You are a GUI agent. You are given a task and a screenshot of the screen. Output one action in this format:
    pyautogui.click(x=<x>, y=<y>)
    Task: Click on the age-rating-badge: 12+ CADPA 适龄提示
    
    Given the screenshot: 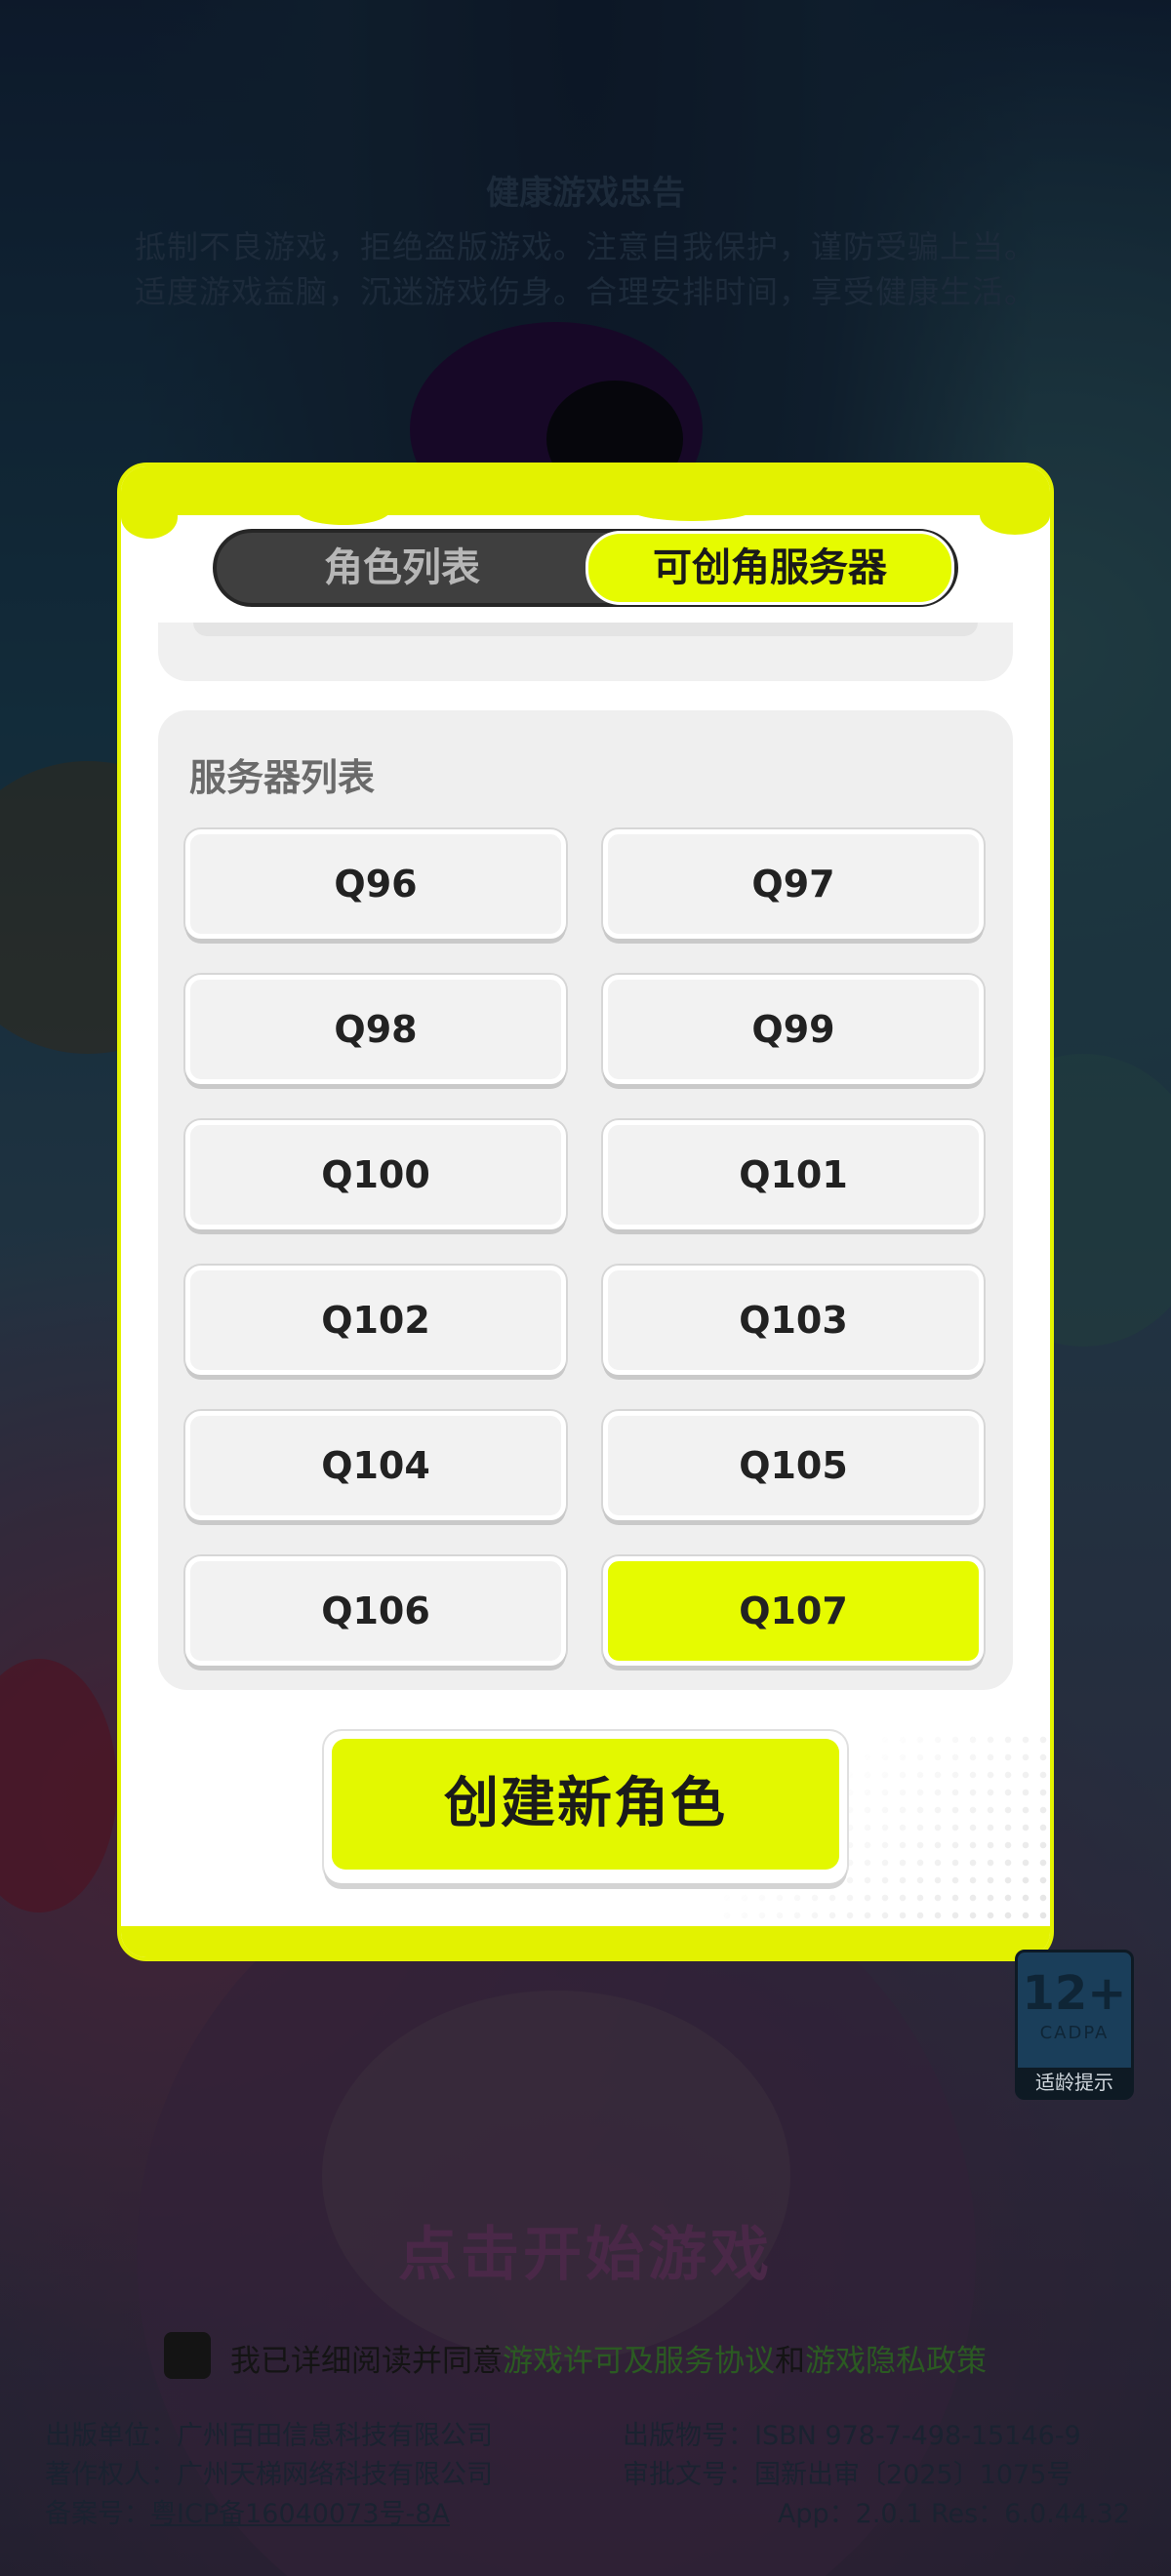 What is the action you would take?
    pyautogui.click(x=1074, y=2025)
    